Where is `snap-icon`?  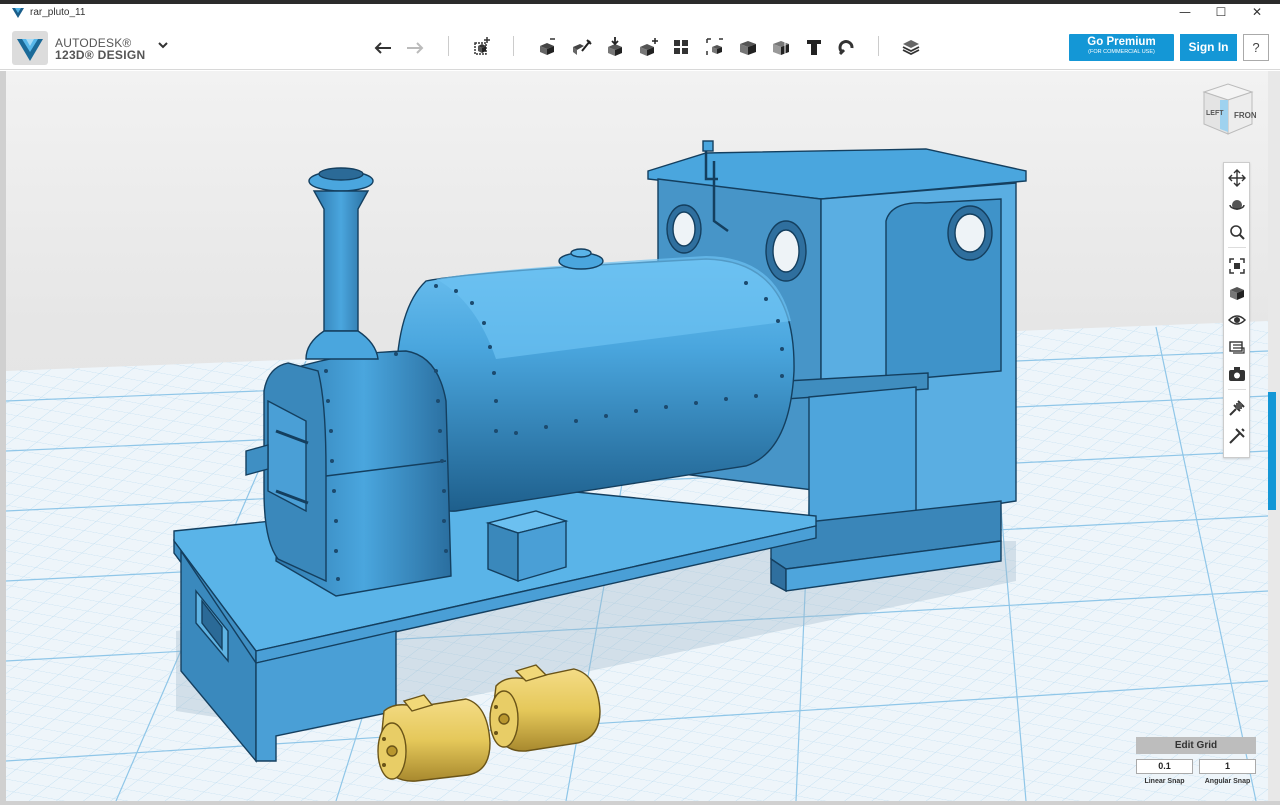
snap-icon is located at coordinates (781, 47).